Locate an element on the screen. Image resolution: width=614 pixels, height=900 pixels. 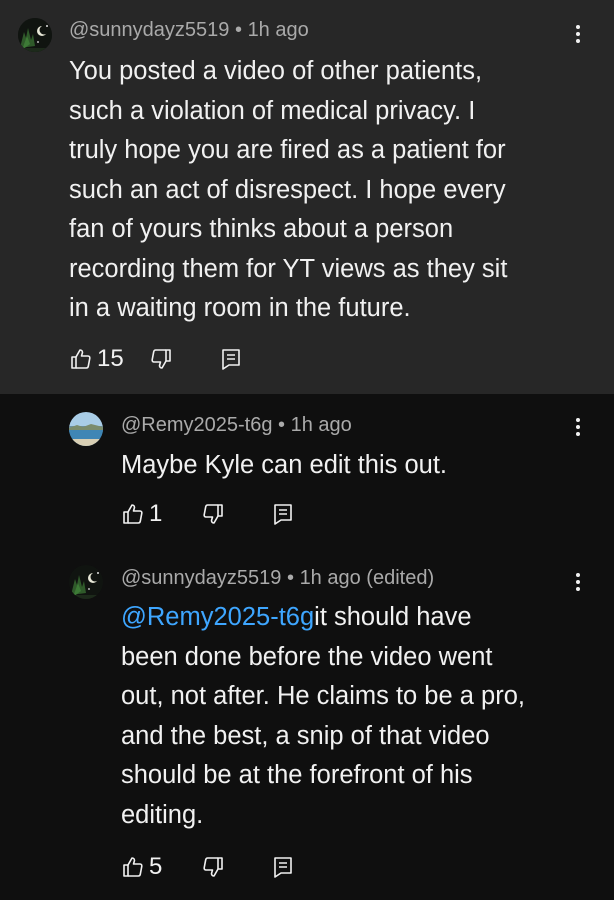
author-handle: @Remy2025-t6g is located at coordinates (196, 425).